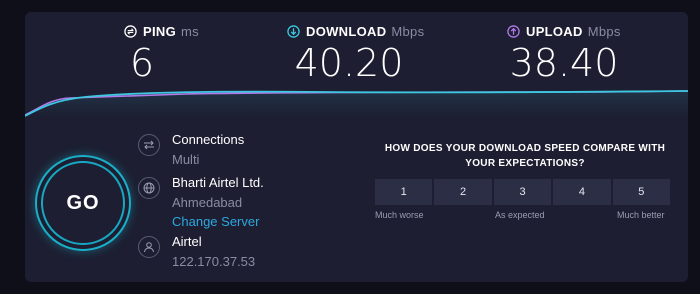  Describe the element at coordinates (564, 63) in the screenshot. I see `upload-value: 38.40` at that location.